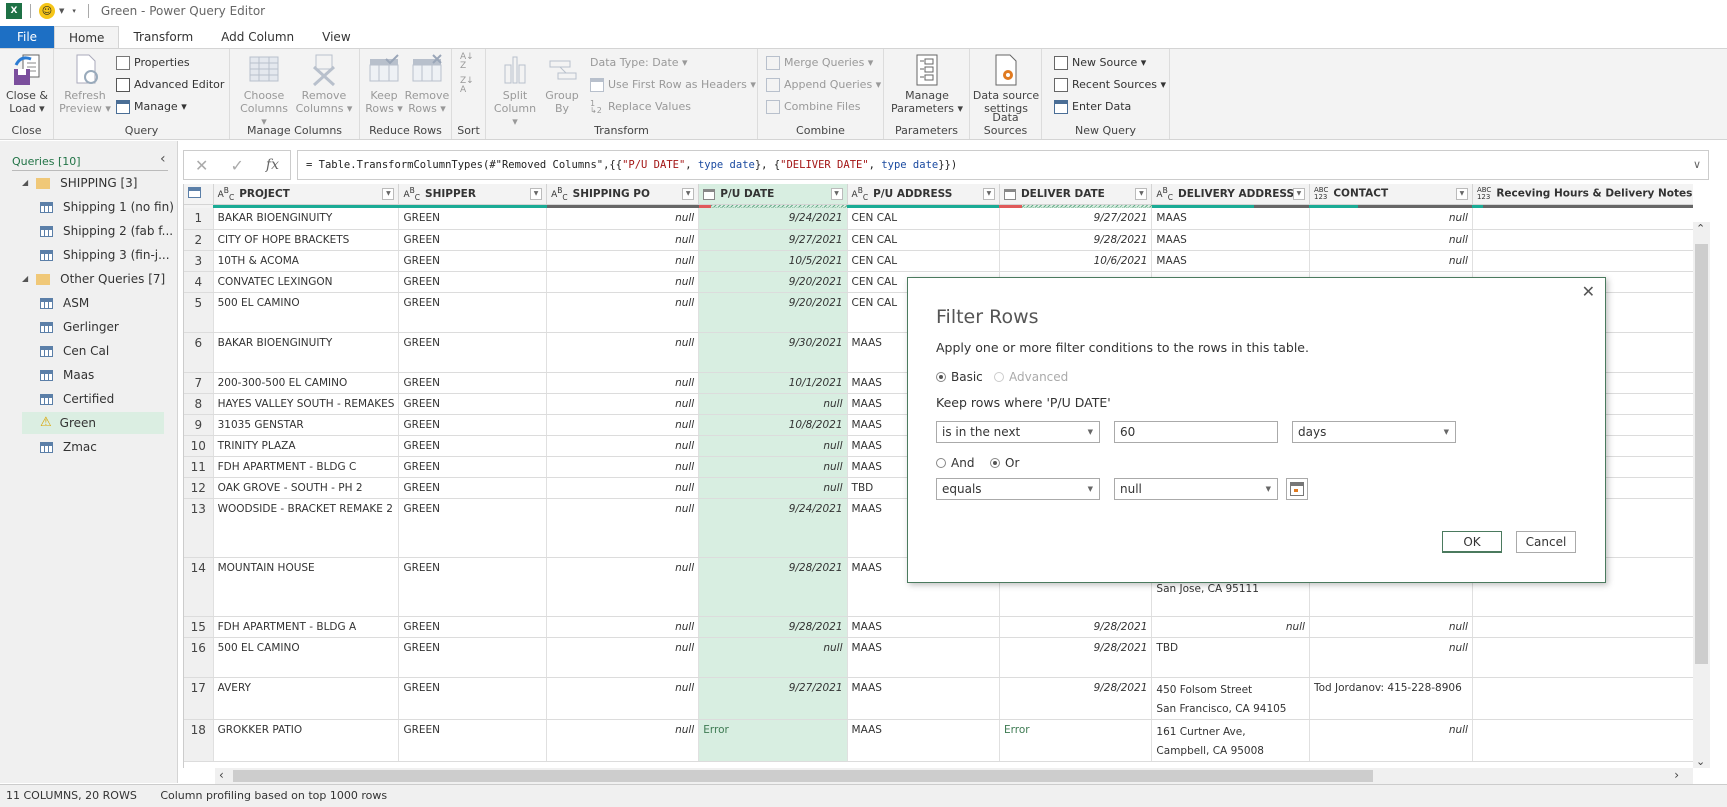  What do you see at coordinates (813, 107) in the screenshot?
I see `combine-files-button: Combine Files` at bounding box center [813, 107].